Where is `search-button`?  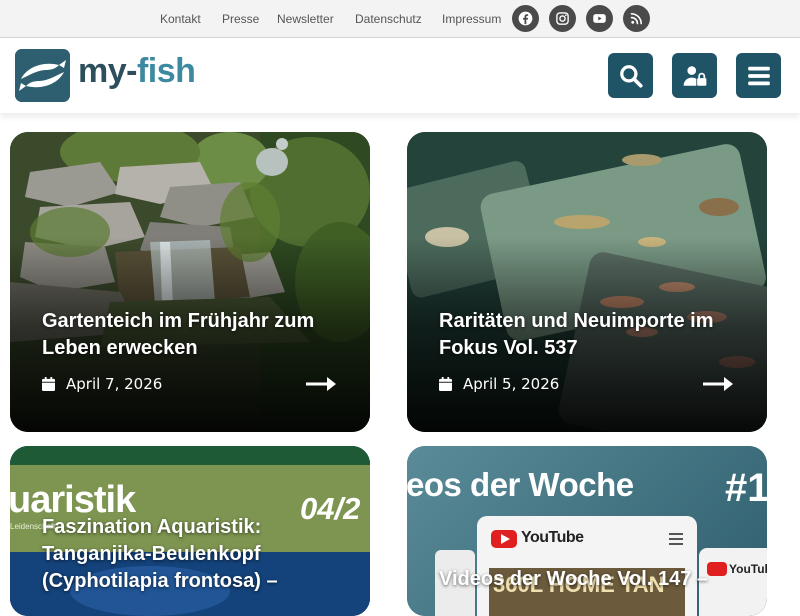 search-button is located at coordinates (630, 75).